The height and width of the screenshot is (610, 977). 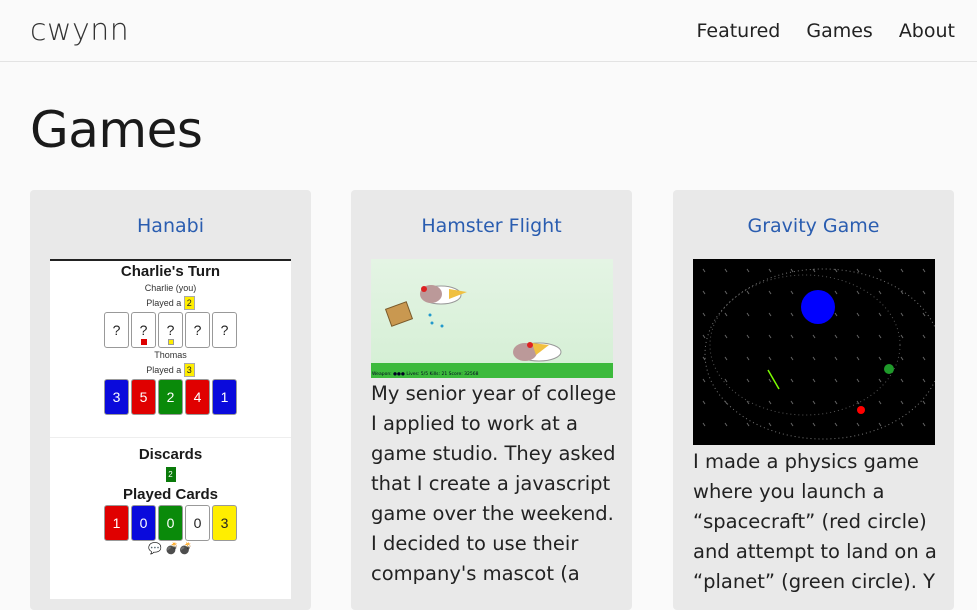 I want to click on box-obstacle-icon, so click(x=399, y=314).